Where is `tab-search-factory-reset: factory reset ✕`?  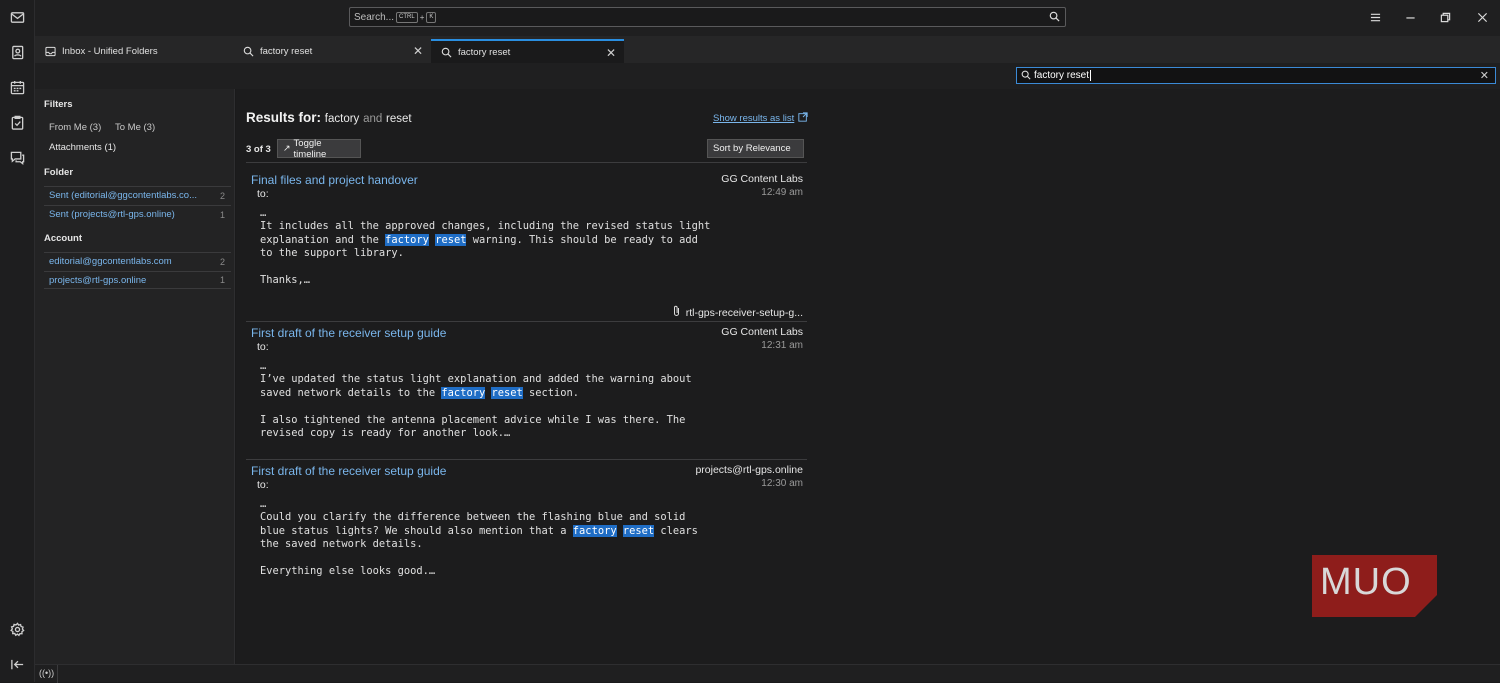
tab-search-factory-reset: factory reset ✕ is located at coordinates (332, 51).